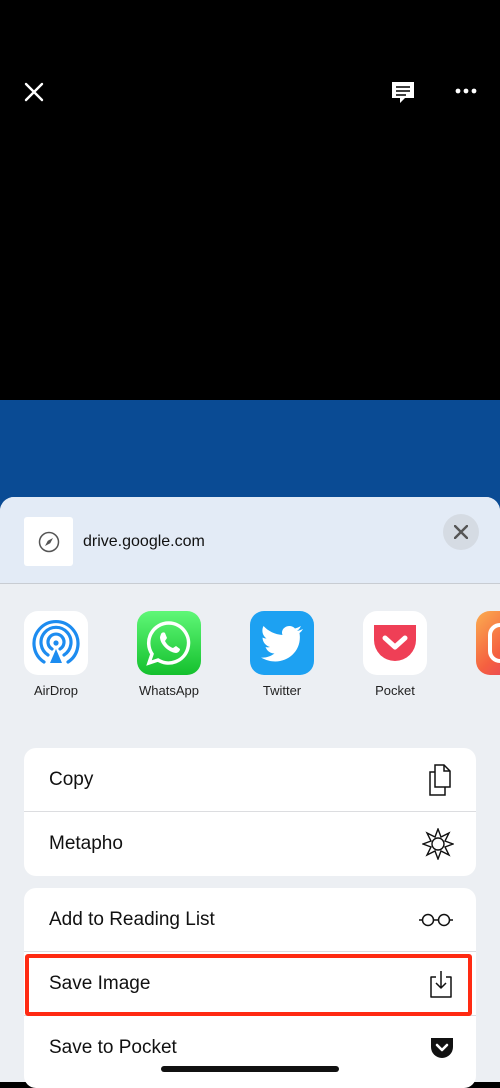 The image size is (500, 1088). Describe the element at coordinates (248, 985) in the screenshot. I see `save-image-highlight` at that location.